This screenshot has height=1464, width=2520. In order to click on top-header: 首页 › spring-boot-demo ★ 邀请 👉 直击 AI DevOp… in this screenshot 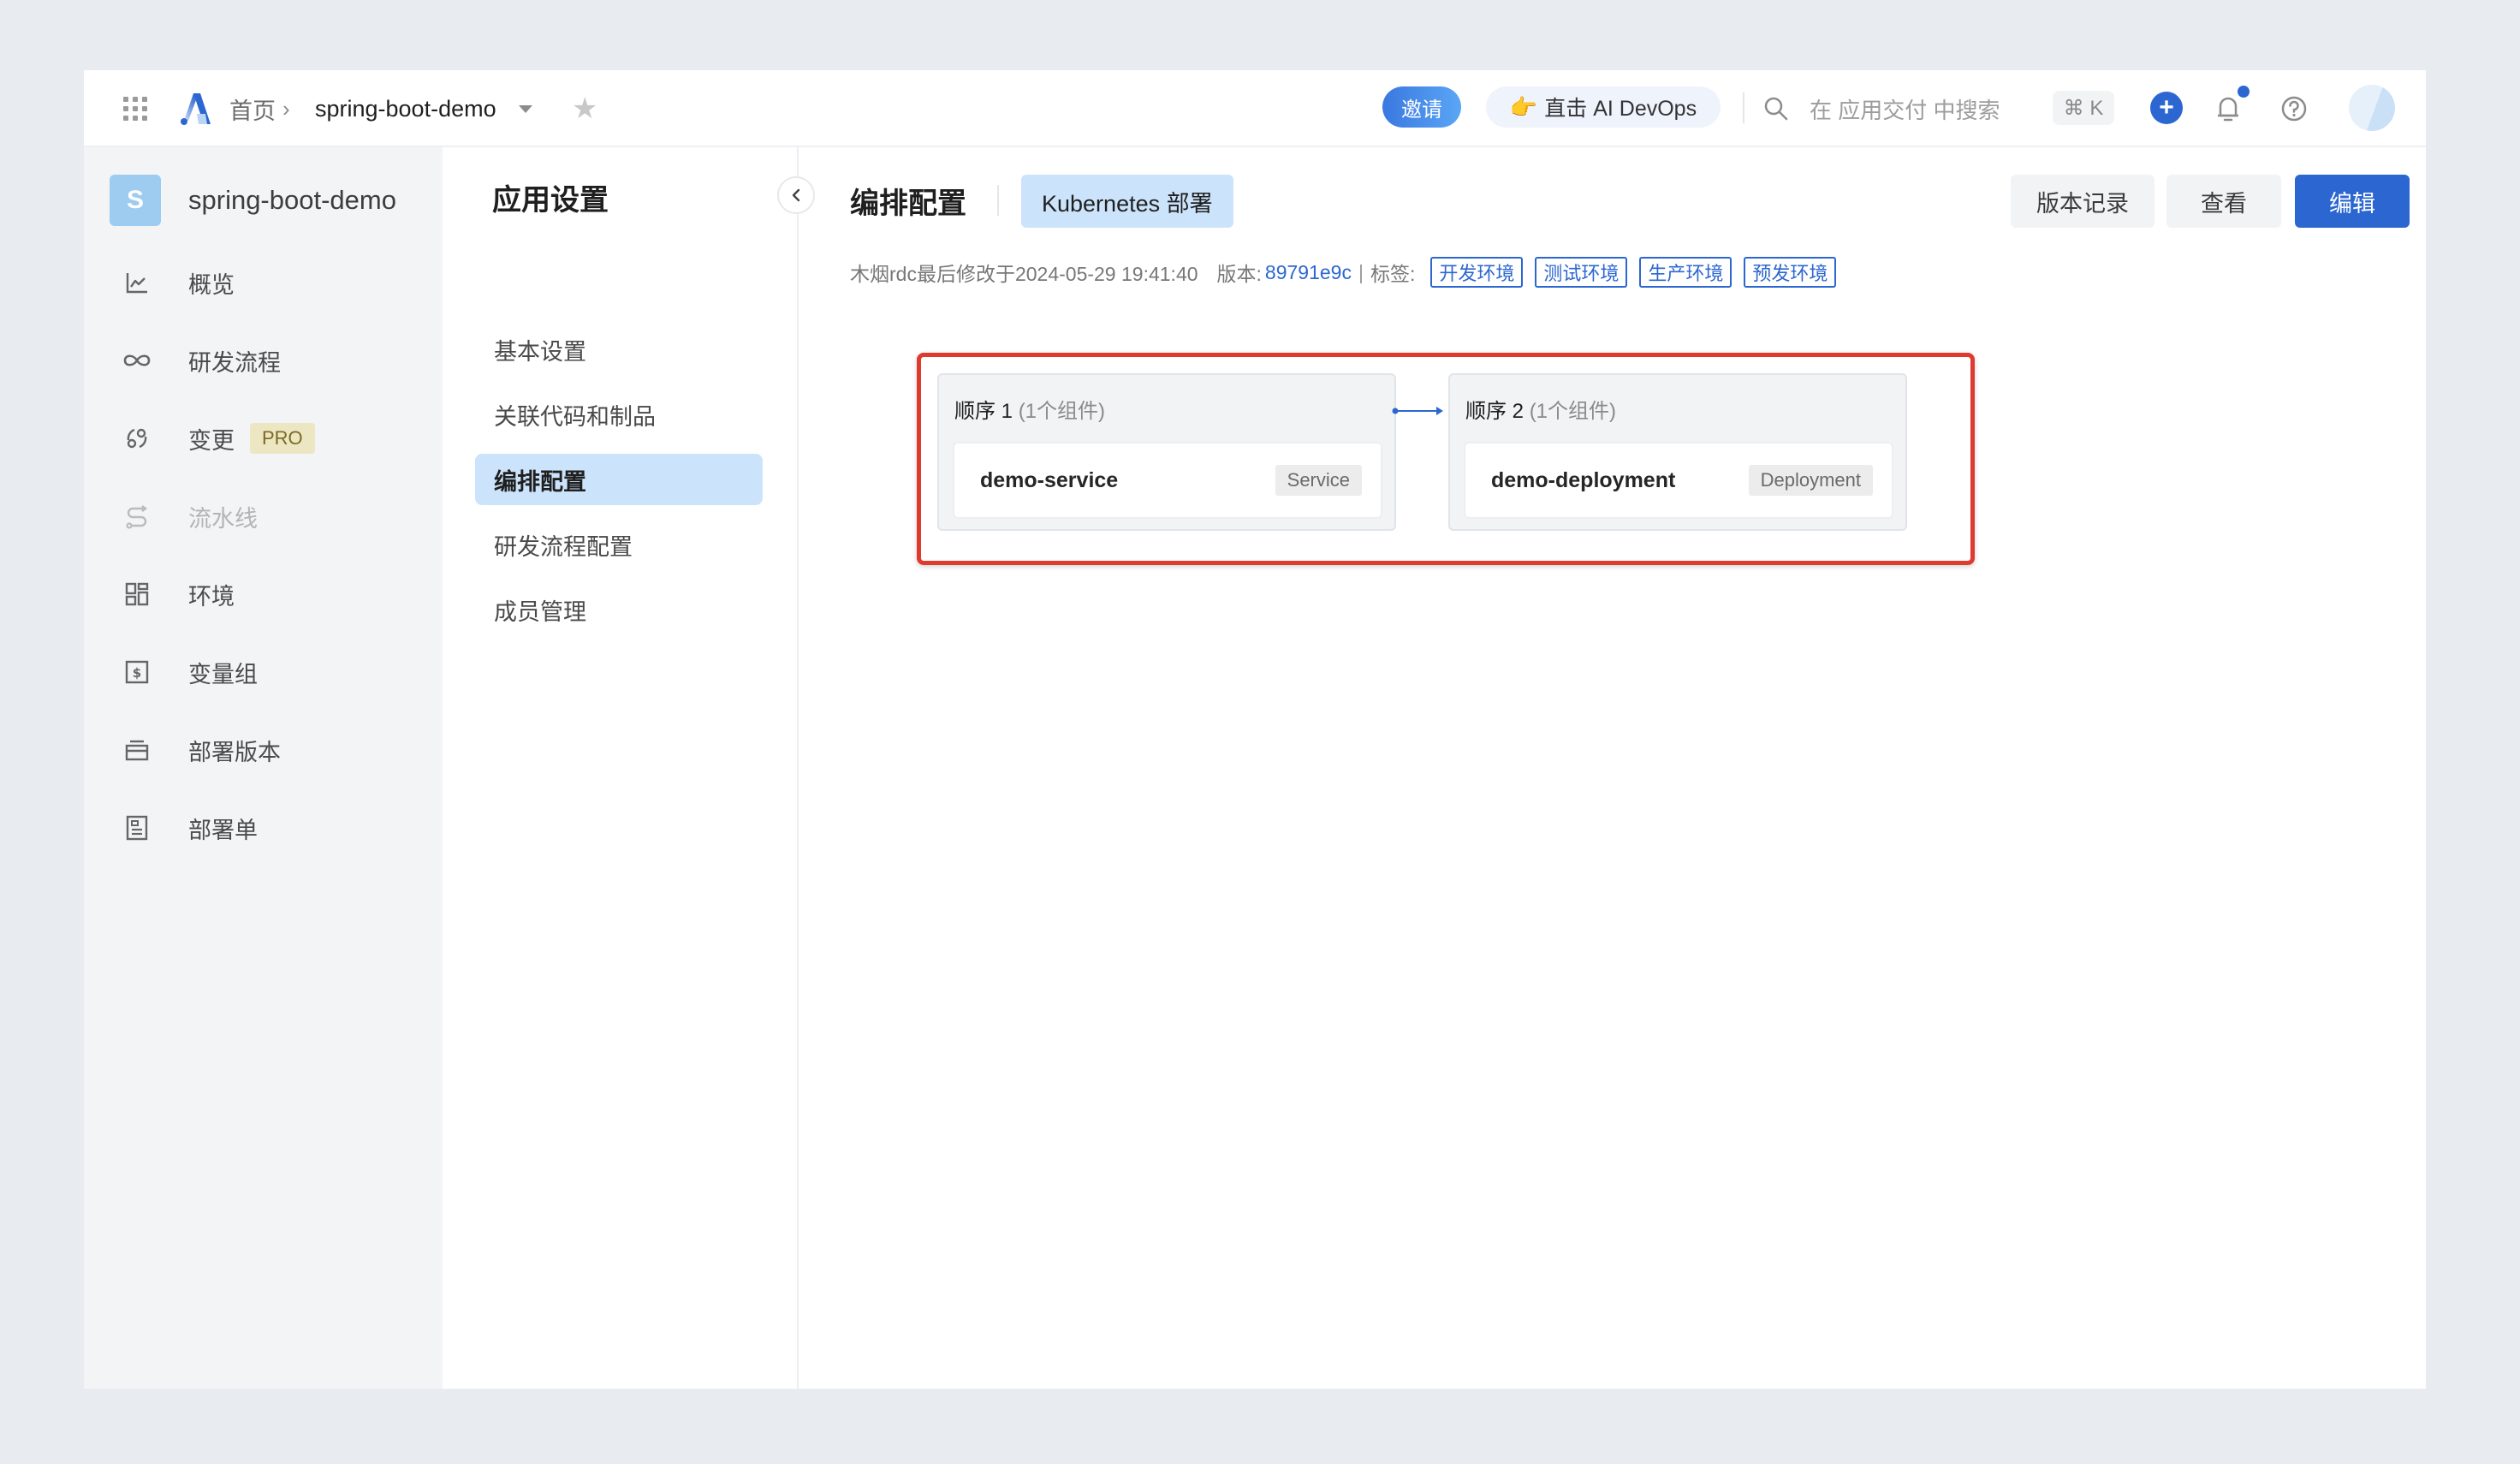, I will do `click(1255, 108)`.